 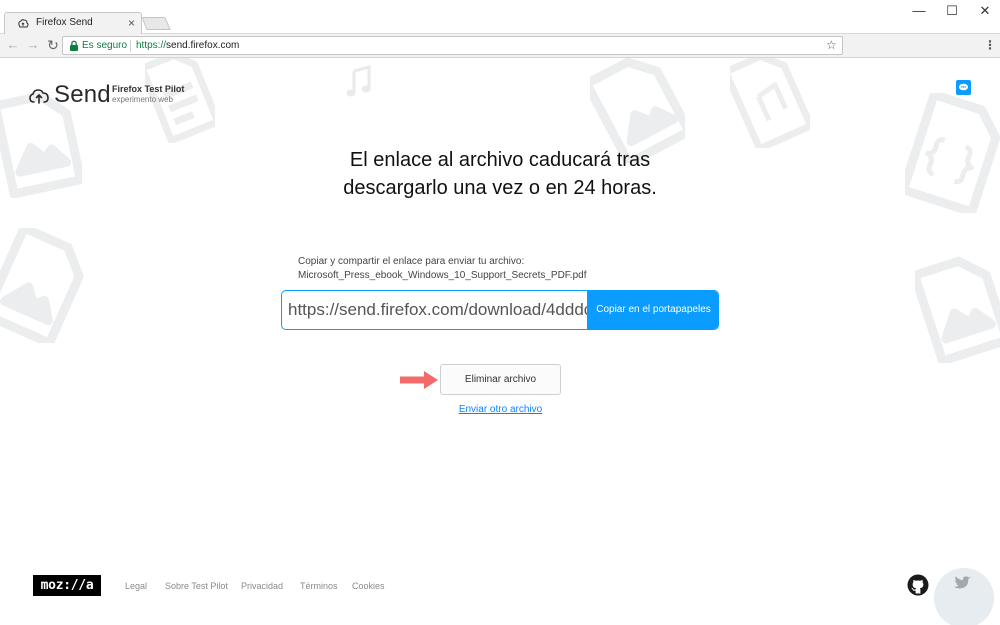 I want to click on copy-to-clipboard-button: Copiar en el portapapeles, so click(x=652, y=310).